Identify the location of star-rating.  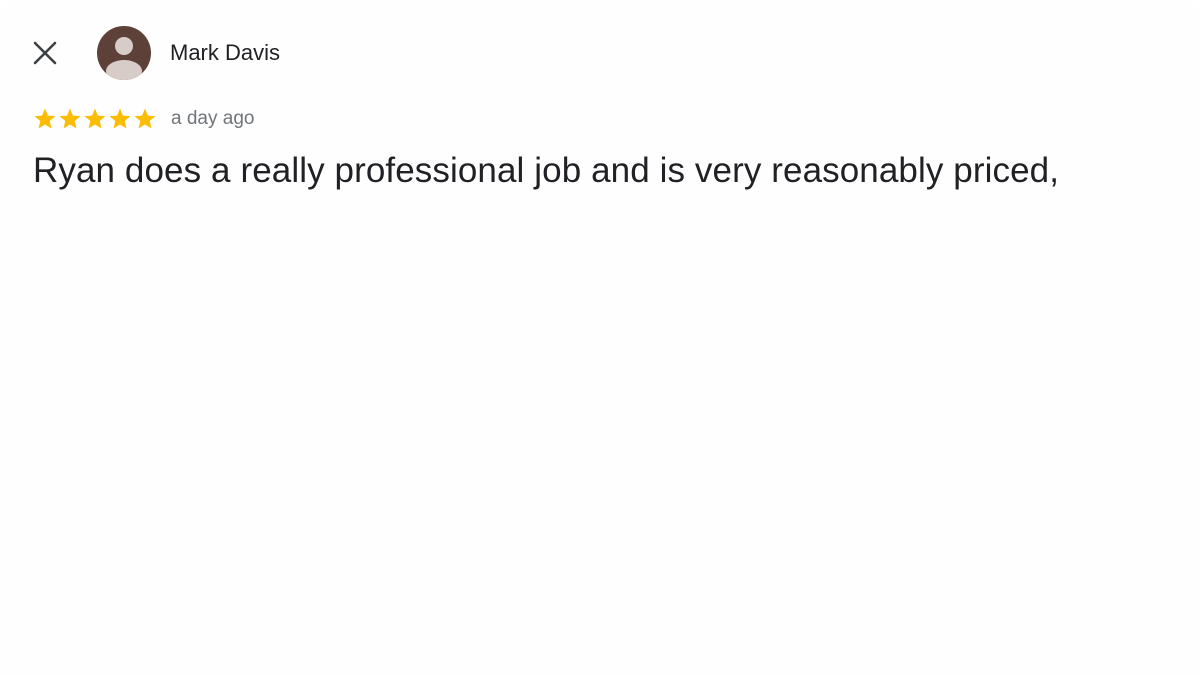
(95, 119).